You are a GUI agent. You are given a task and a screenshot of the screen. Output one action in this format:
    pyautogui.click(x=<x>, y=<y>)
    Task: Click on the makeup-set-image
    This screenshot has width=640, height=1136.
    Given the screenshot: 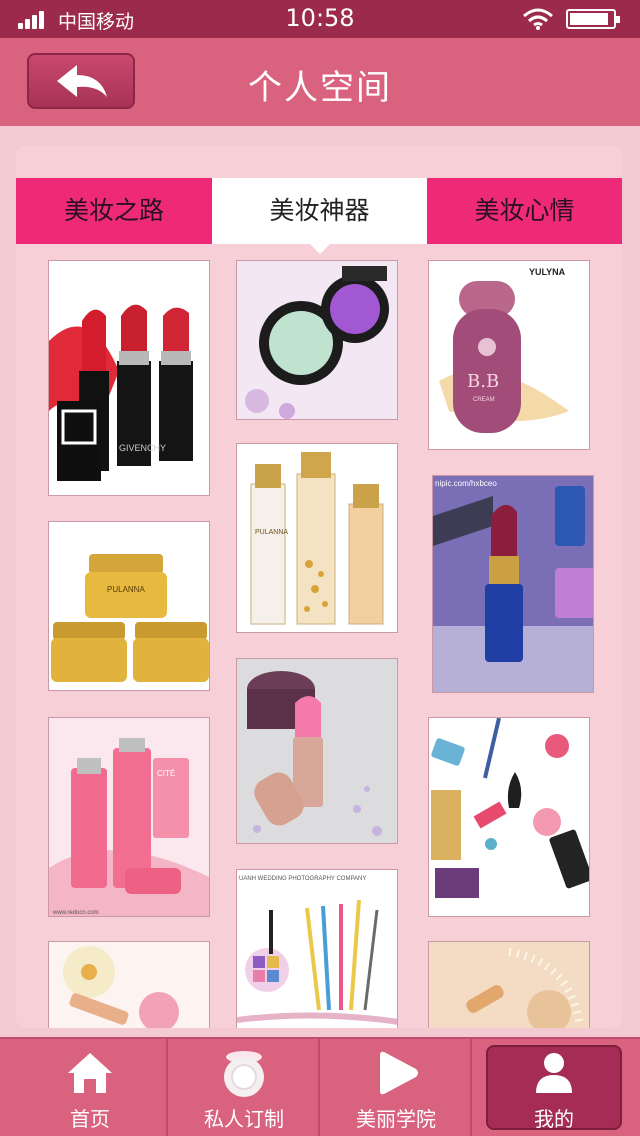 What is the action you would take?
    pyautogui.click(x=510, y=808)
    